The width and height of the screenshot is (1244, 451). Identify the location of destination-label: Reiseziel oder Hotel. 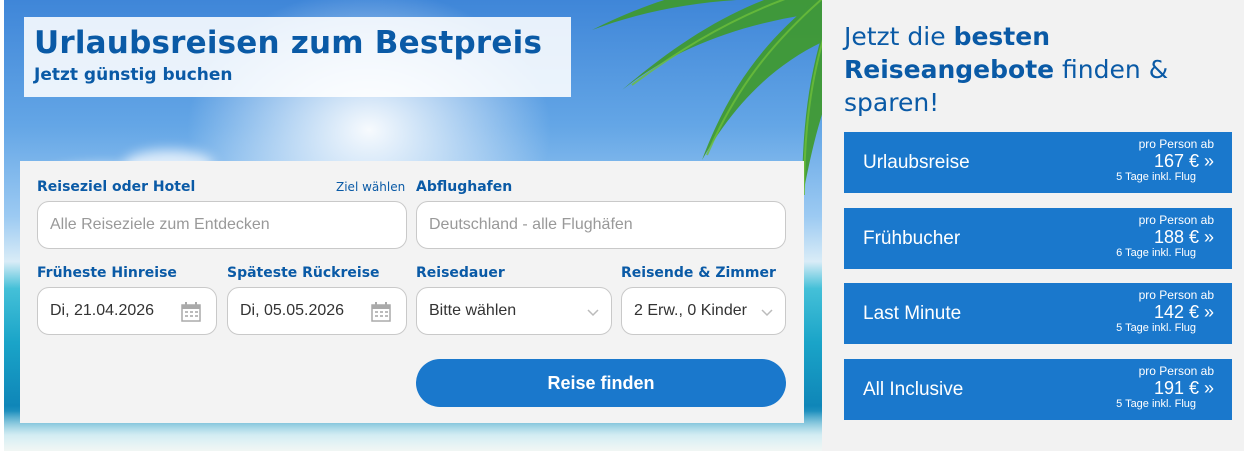
(116, 187).